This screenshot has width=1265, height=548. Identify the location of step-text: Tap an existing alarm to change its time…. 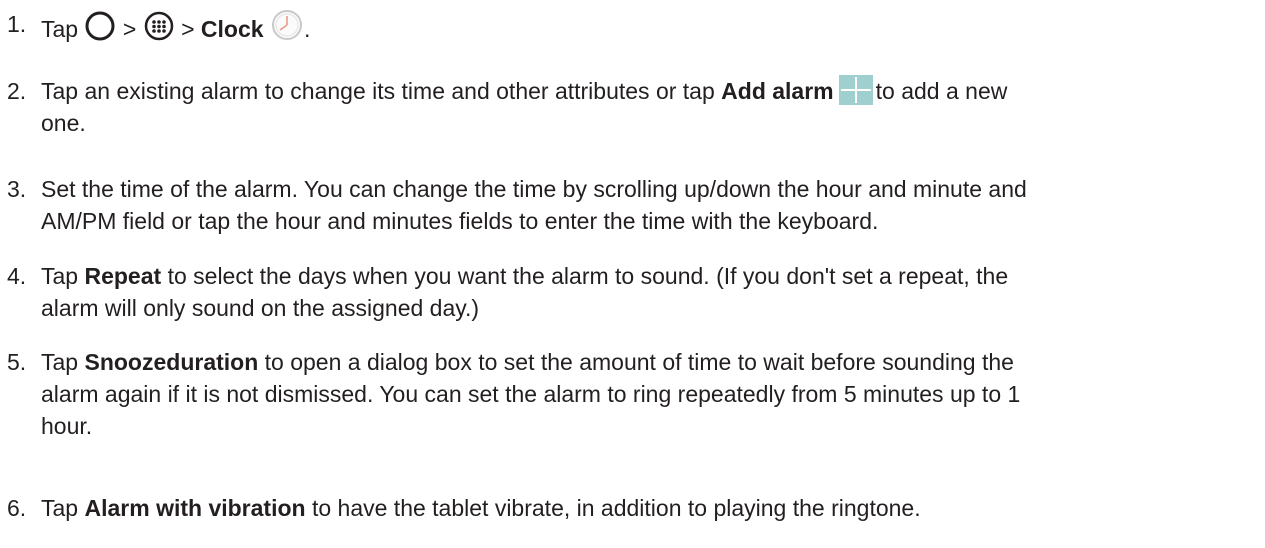
(648, 107).